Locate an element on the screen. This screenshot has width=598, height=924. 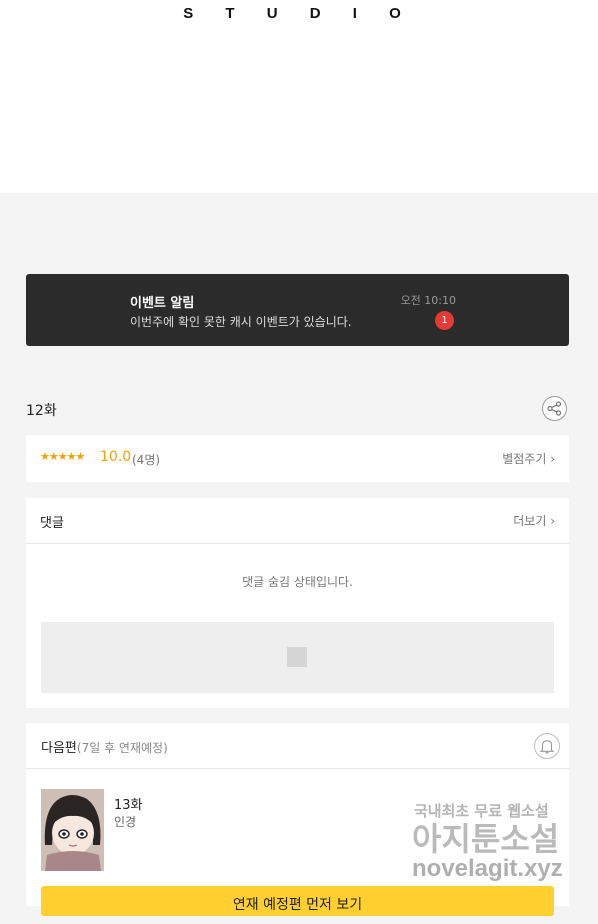
comments-label: 댓글 is located at coordinates (52, 523).